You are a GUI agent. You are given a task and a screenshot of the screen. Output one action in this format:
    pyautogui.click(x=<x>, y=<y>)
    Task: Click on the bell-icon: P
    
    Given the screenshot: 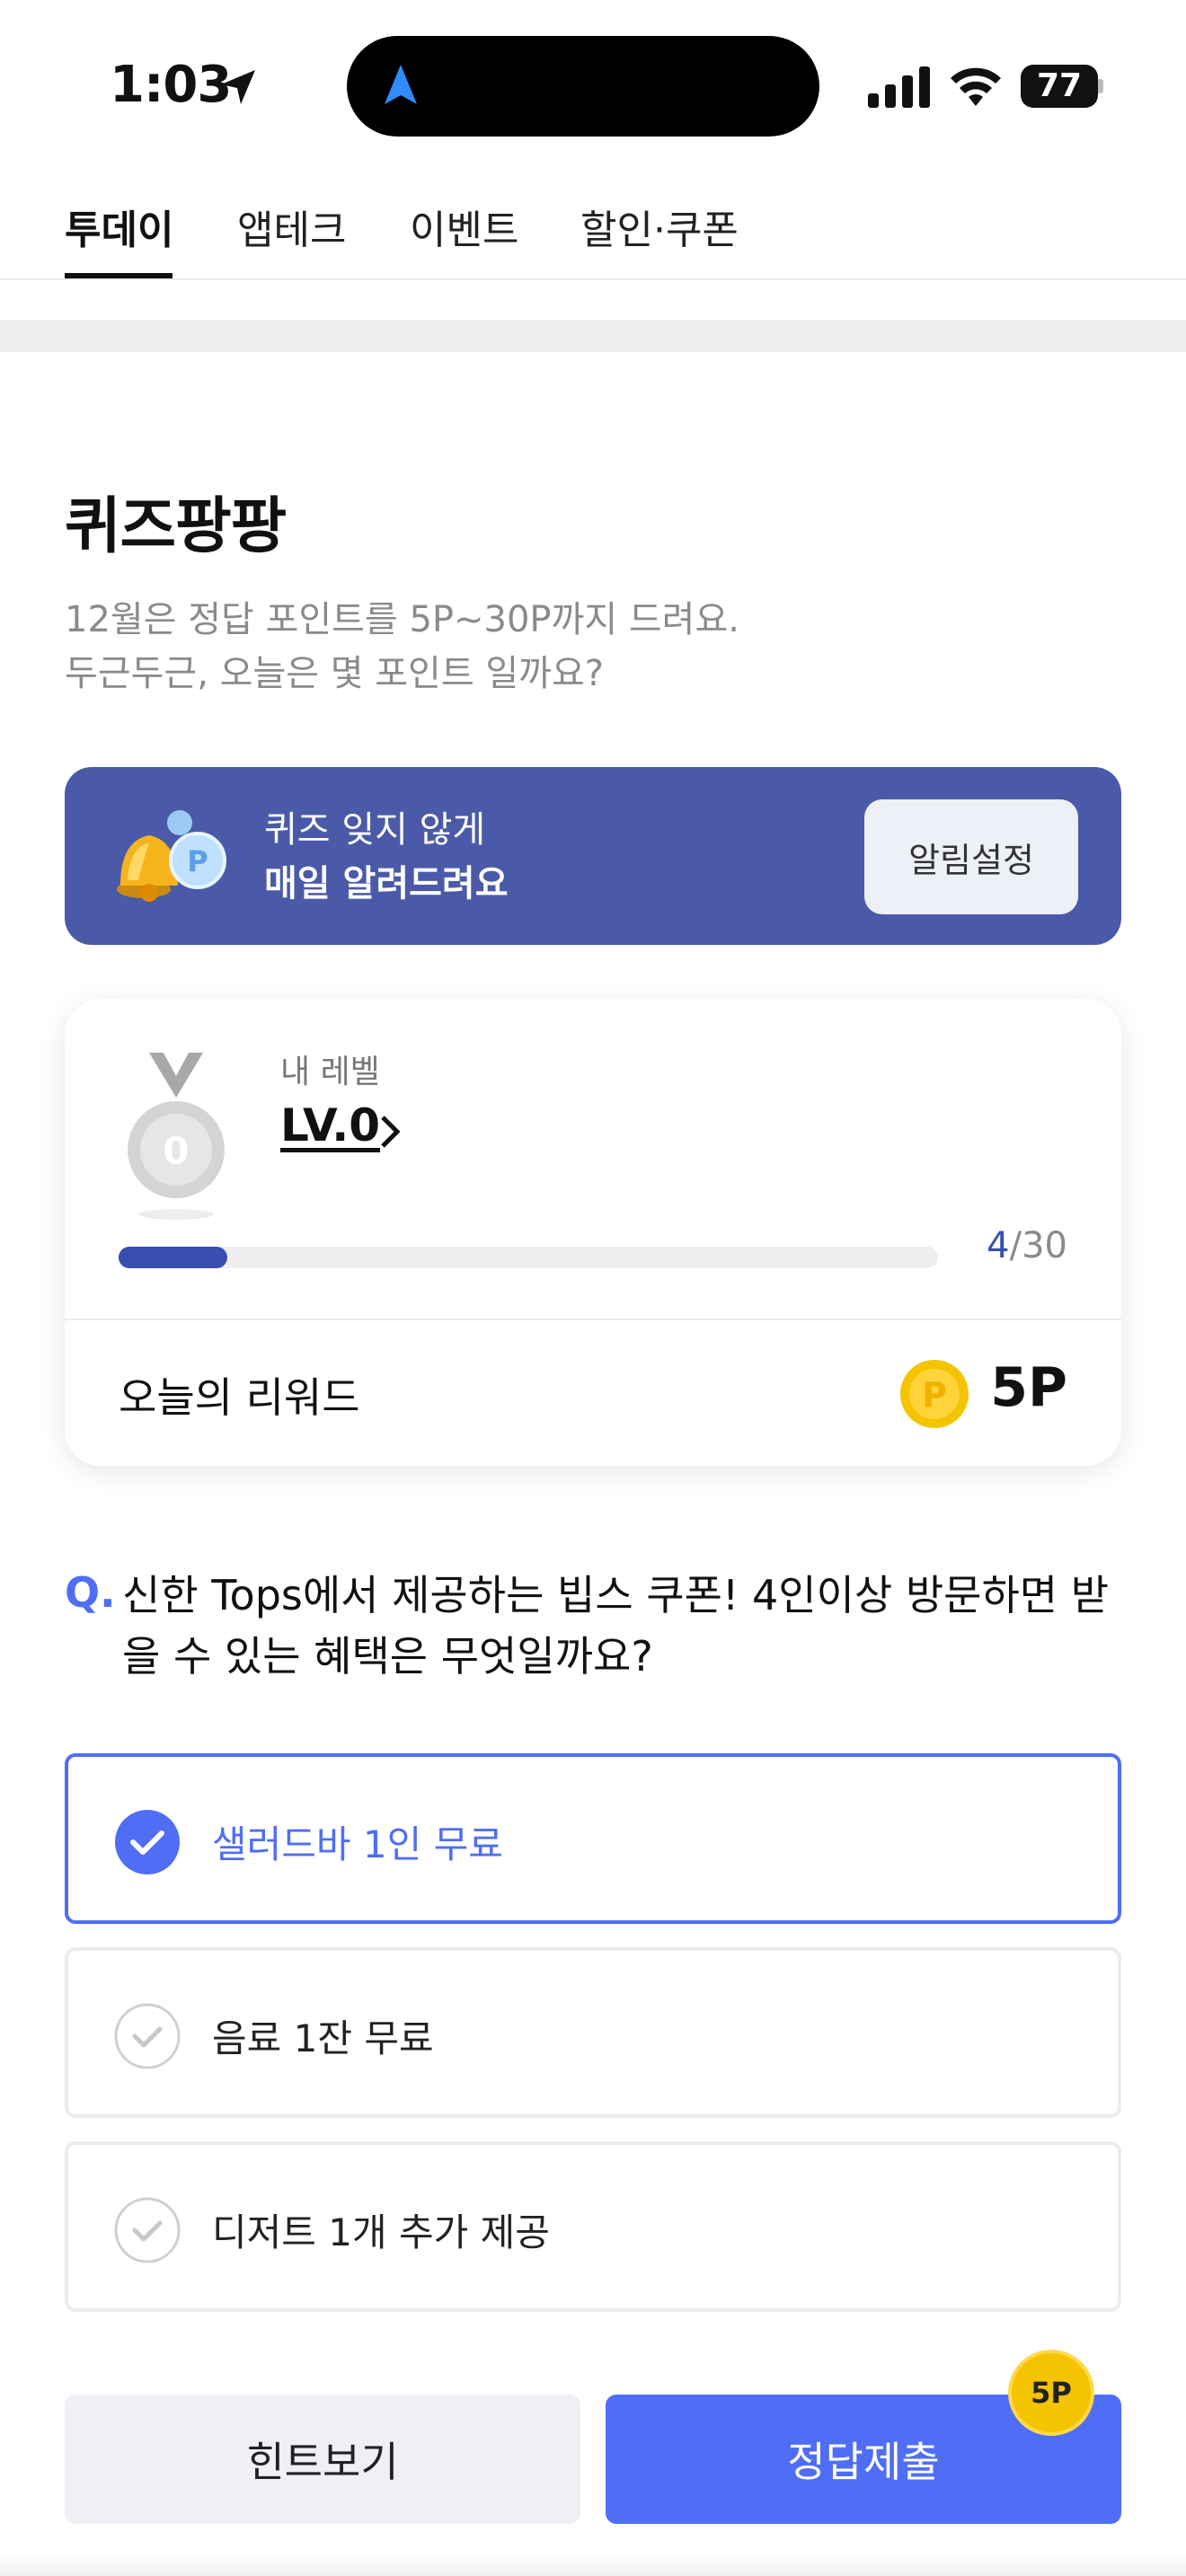 What is the action you would take?
    pyautogui.click(x=171, y=856)
    